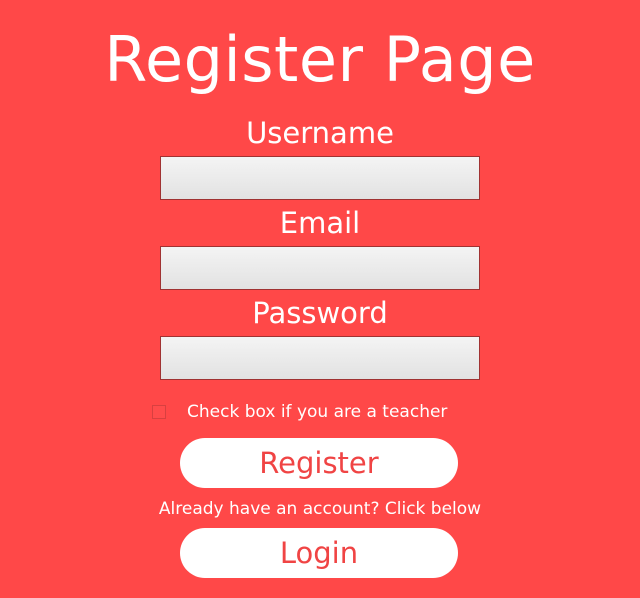  What do you see at coordinates (319, 463) in the screenshot?
I see `register-button: Register` at bounding box center [319, 463].